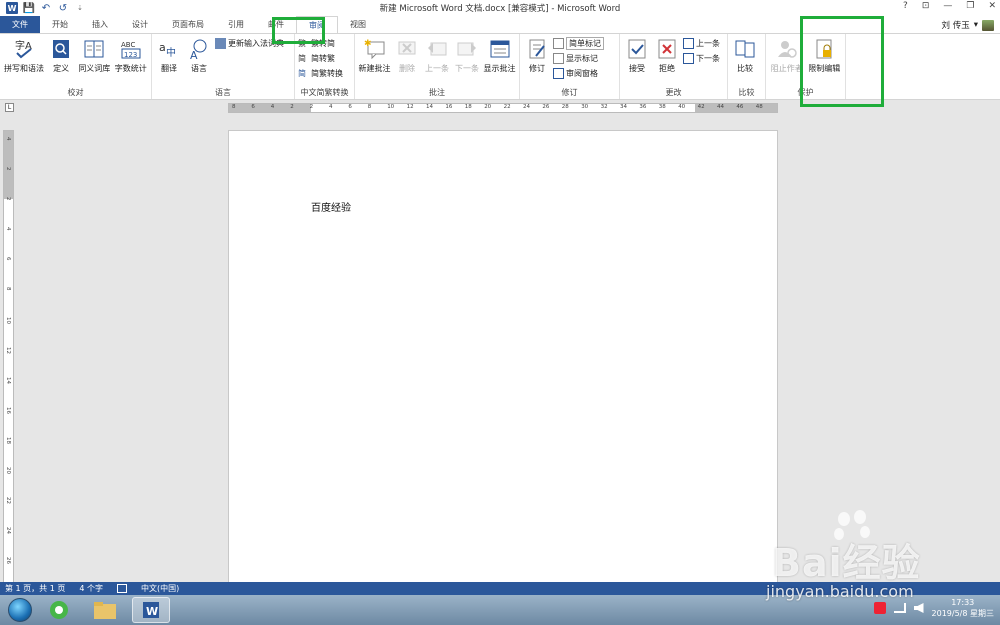 This screenshot has width=1000, height=625. I want to click on thesaurus-button: 同义词库, so click(94, 55).